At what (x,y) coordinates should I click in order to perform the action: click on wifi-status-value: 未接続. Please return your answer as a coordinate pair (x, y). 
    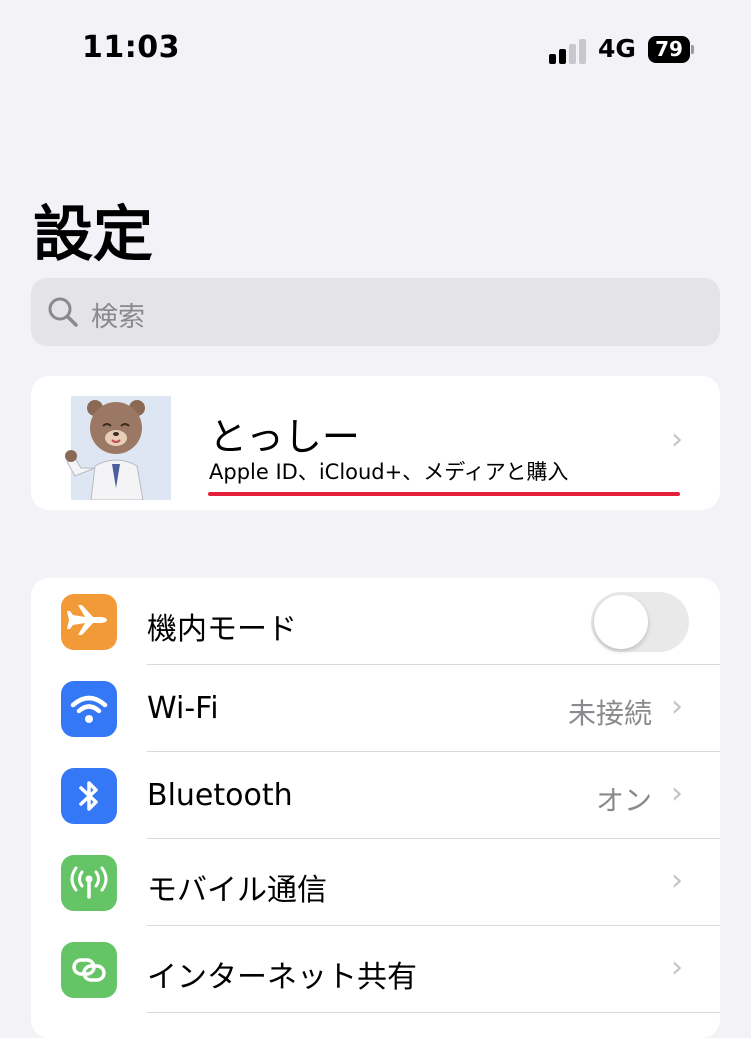
    Looking at the image, I should click on (609, 713).